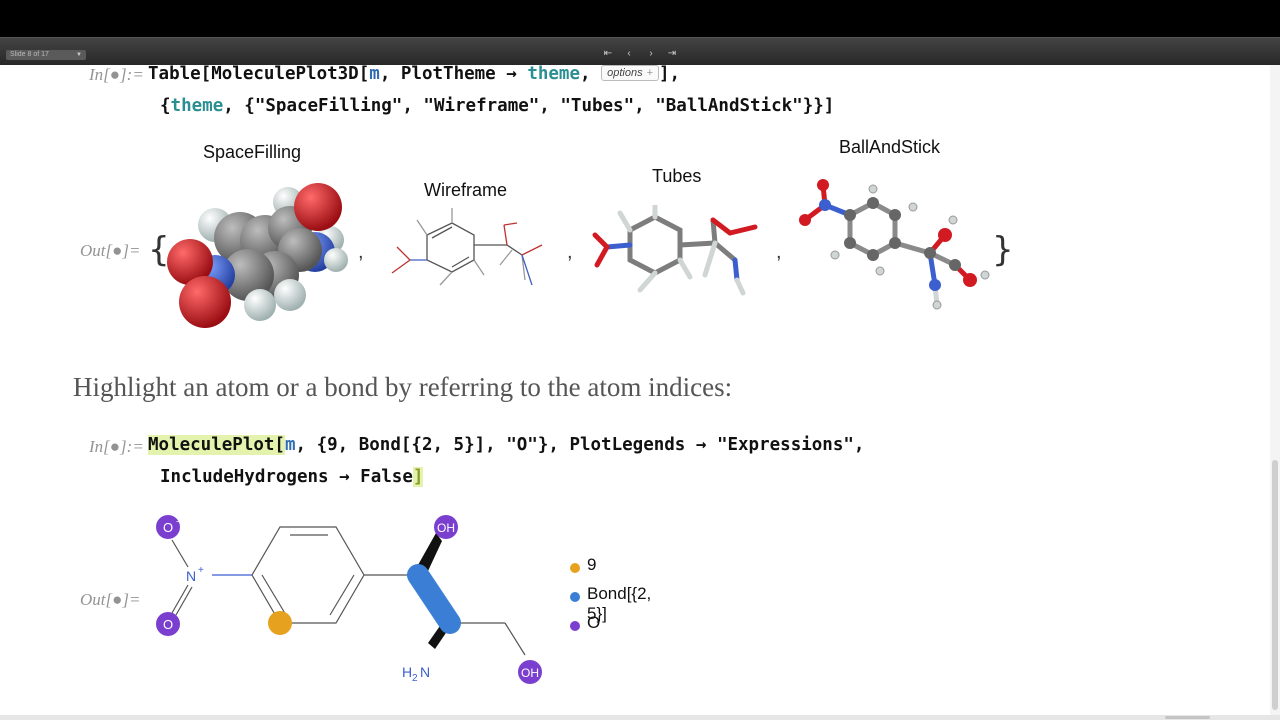 The width and height of the screenshot is (1280, 720). What do you see at coordinates (680, 255) in the screenshot?
I see `tubes-molecule` at bounding box center [680, 255].